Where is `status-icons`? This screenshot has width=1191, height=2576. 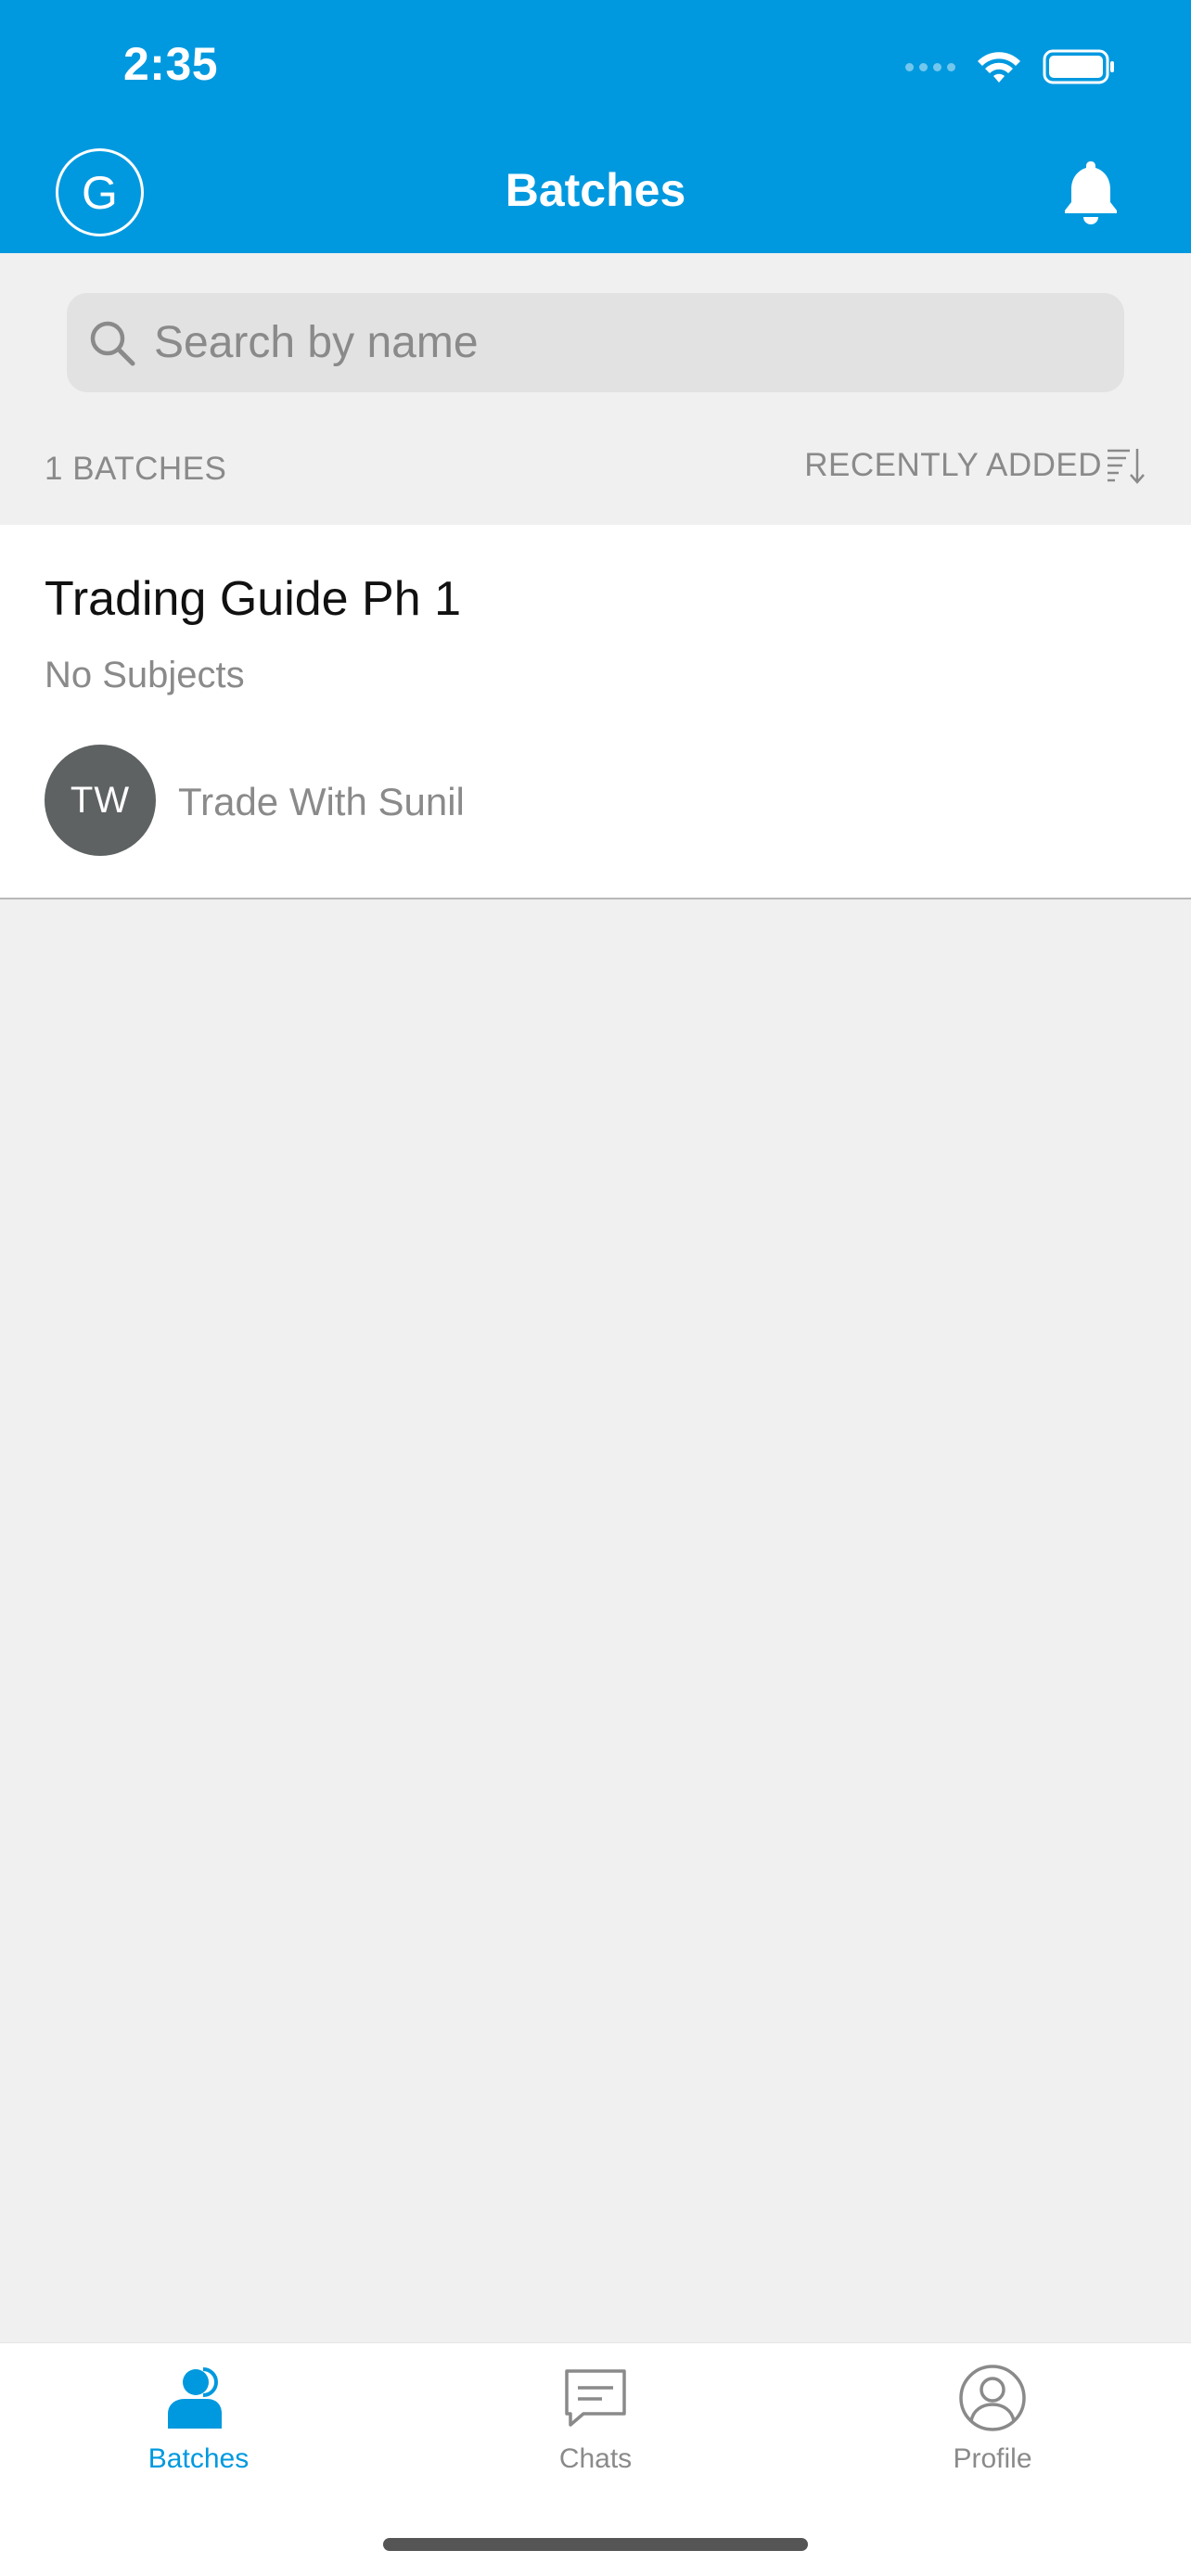 status-icons is located at coordinates (1011, 66).